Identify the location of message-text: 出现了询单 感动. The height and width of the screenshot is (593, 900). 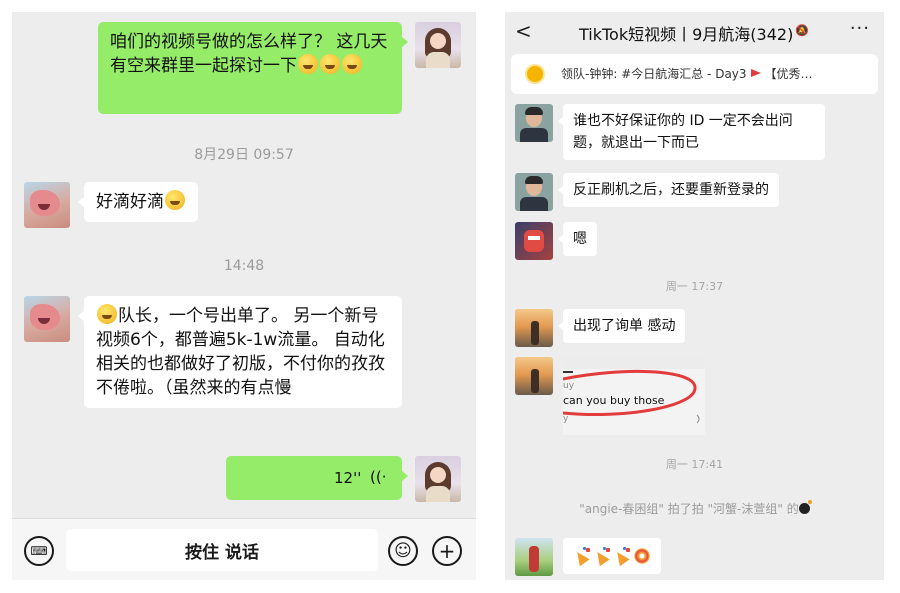
(624, 326).